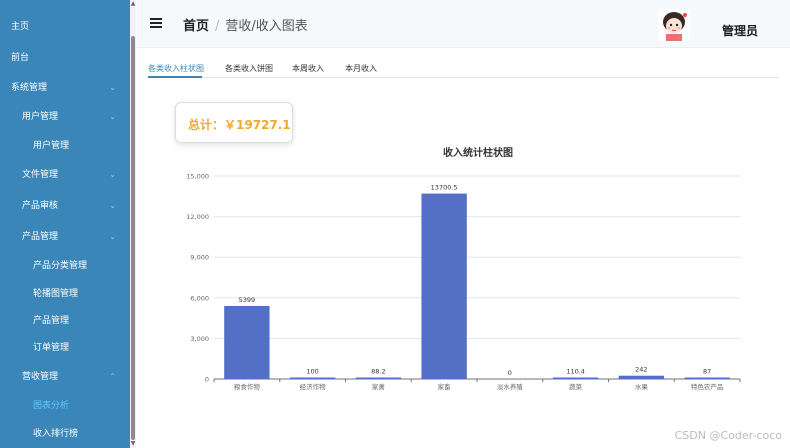 This screenshot has height=448, width=790. What do you see at coordinates (510, 386) in the screenshot?
I see `x-tick-label: 淡水养殖` at bounding box center [510, 386].